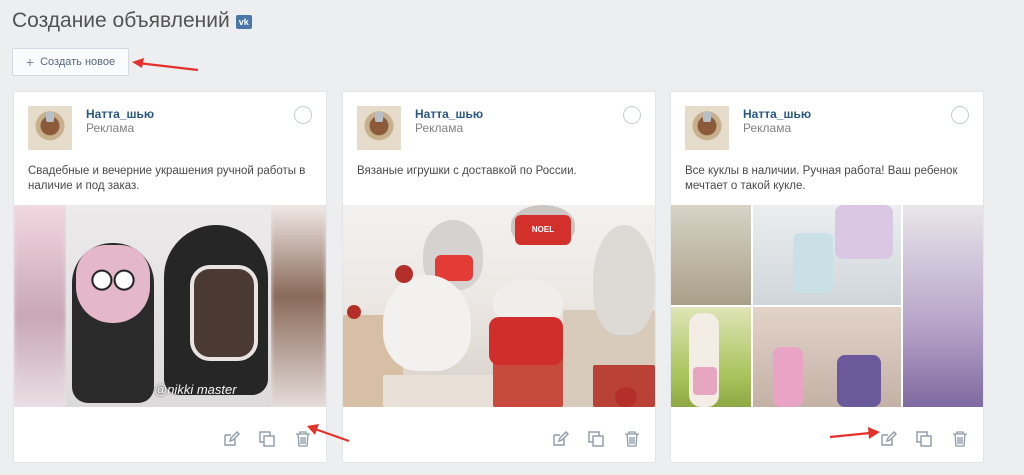 This screenshot has width=1024, height=475. What do you see at coordinates (827, 306) in the screenshot?
I see `ad-image` at bounding box center [827, 306].